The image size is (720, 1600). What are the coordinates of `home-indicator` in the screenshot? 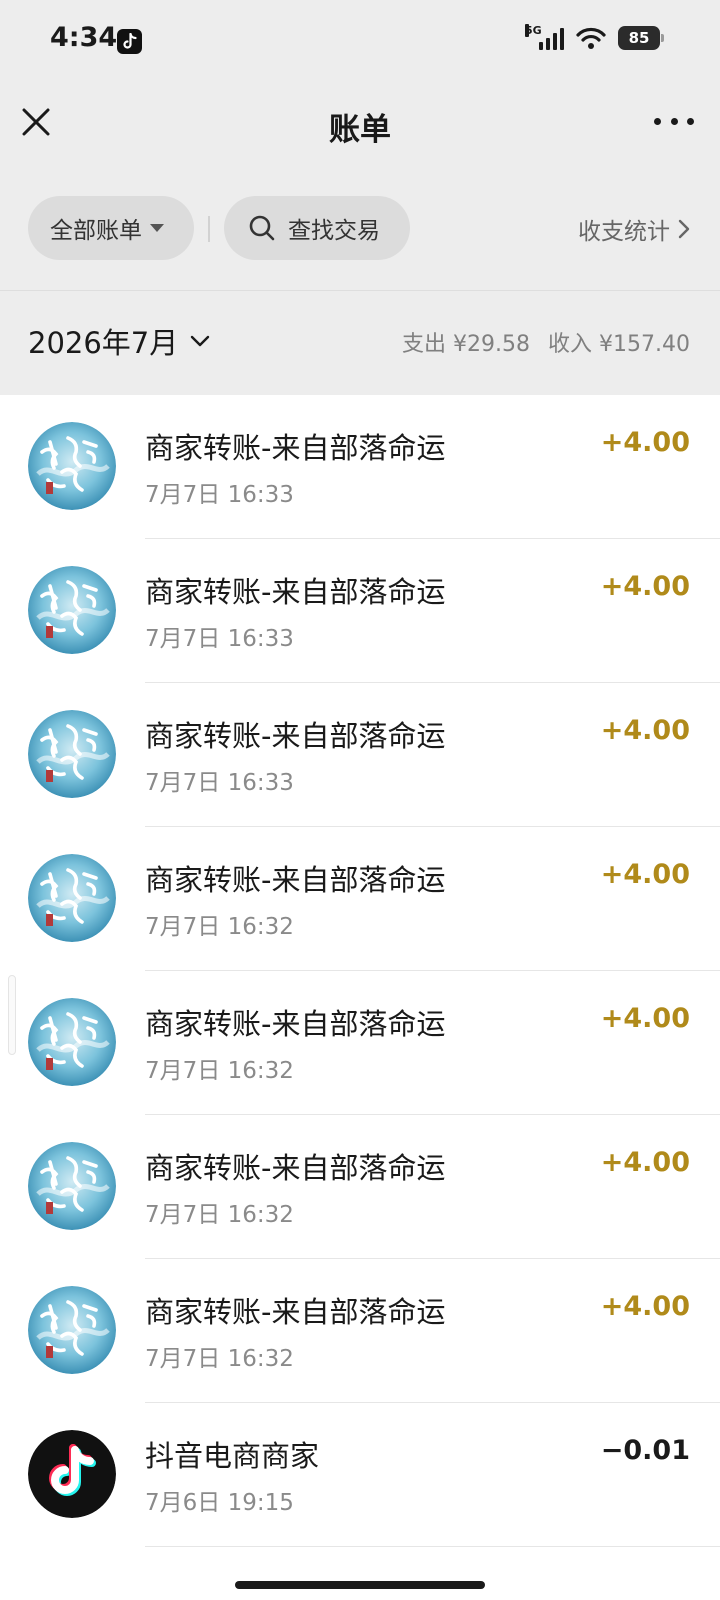 It's located at (360, 1585).